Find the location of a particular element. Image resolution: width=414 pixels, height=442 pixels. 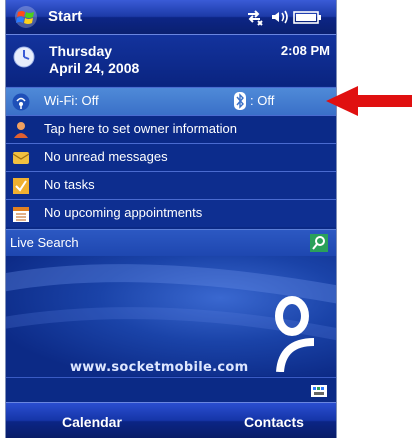

wallpaper-url: www.socketmobile.com is located at coordinates (159, 367).